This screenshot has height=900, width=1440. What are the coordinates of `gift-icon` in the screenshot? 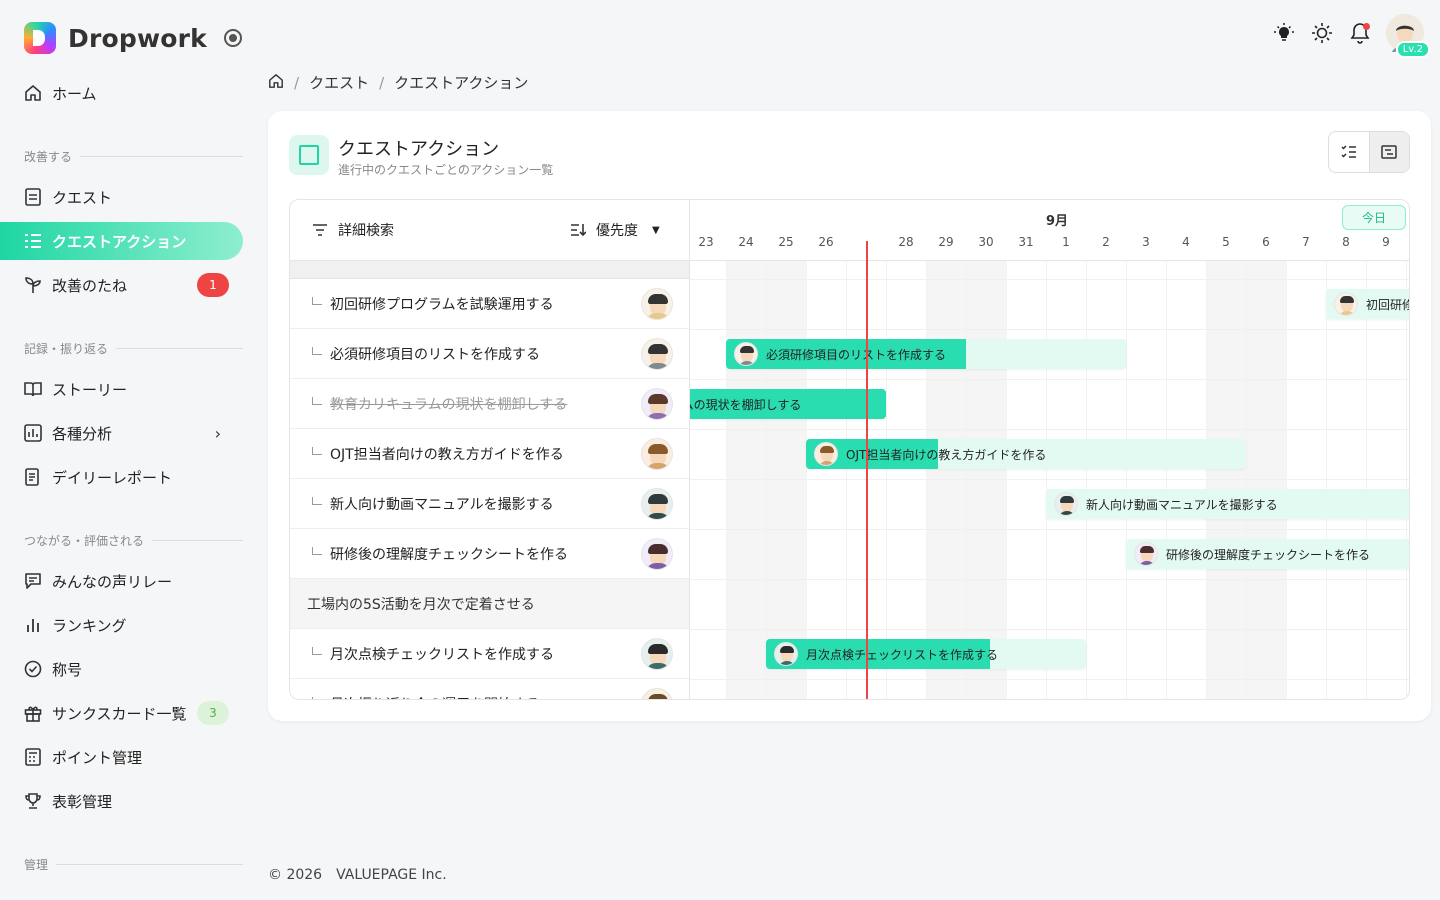 It's located at (33, 713).